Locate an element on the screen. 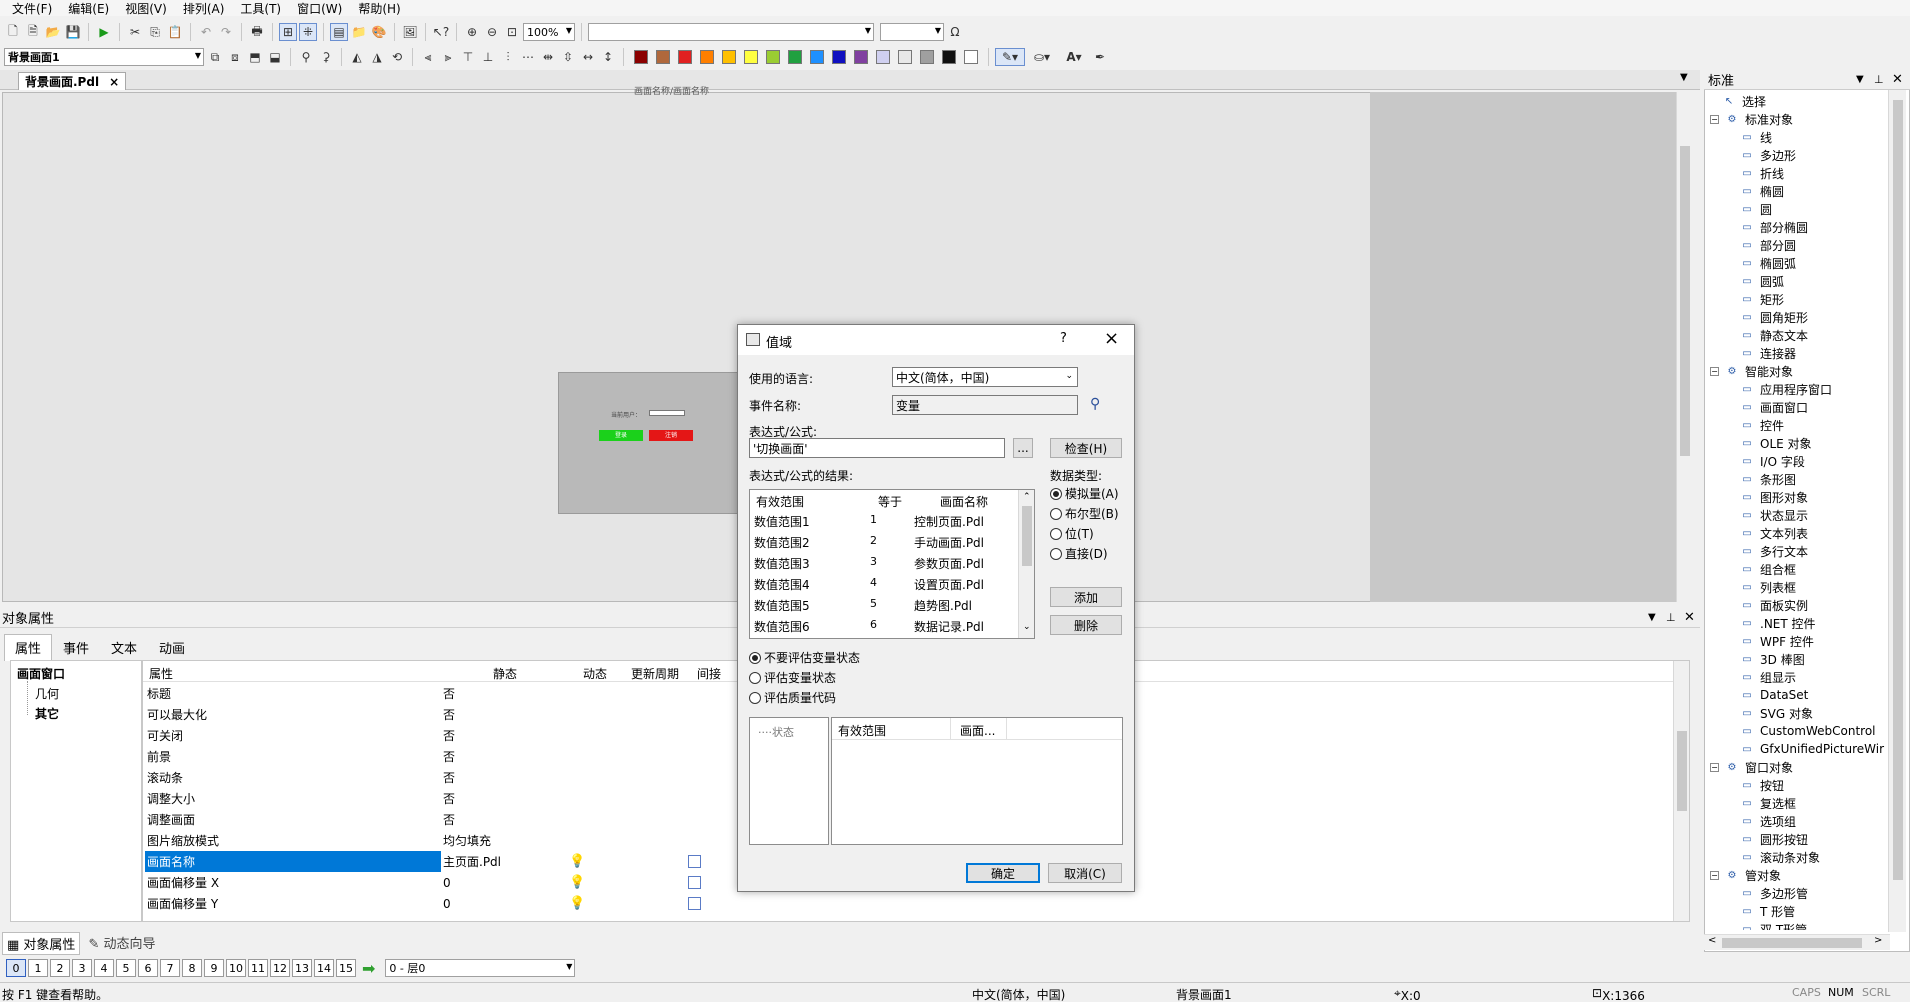 The image size is (1910, 1002). align-top-icon: ⊤ is located at coordinates (468, 57).